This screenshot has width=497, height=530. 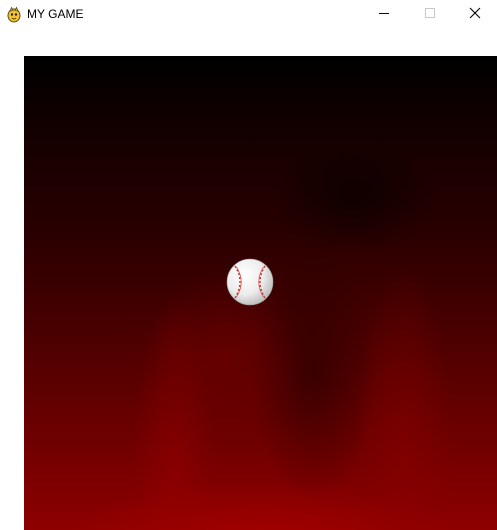 I want to click on close-button, so click(x=474, y=14).